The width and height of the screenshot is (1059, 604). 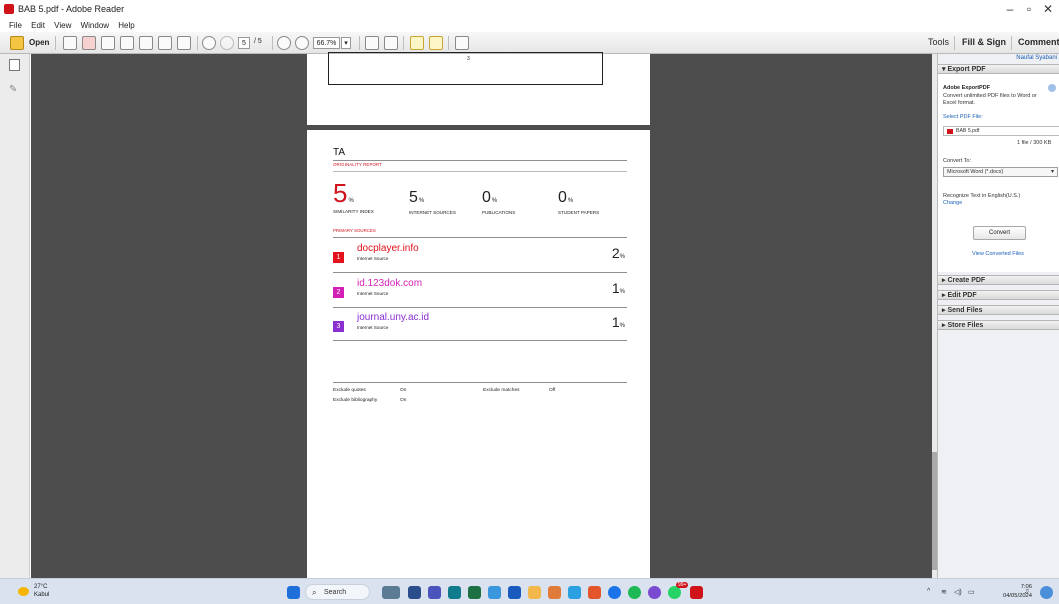 I want to click on stat-publications: 0% PUBLICATIONS, so click(x=498, y=202).